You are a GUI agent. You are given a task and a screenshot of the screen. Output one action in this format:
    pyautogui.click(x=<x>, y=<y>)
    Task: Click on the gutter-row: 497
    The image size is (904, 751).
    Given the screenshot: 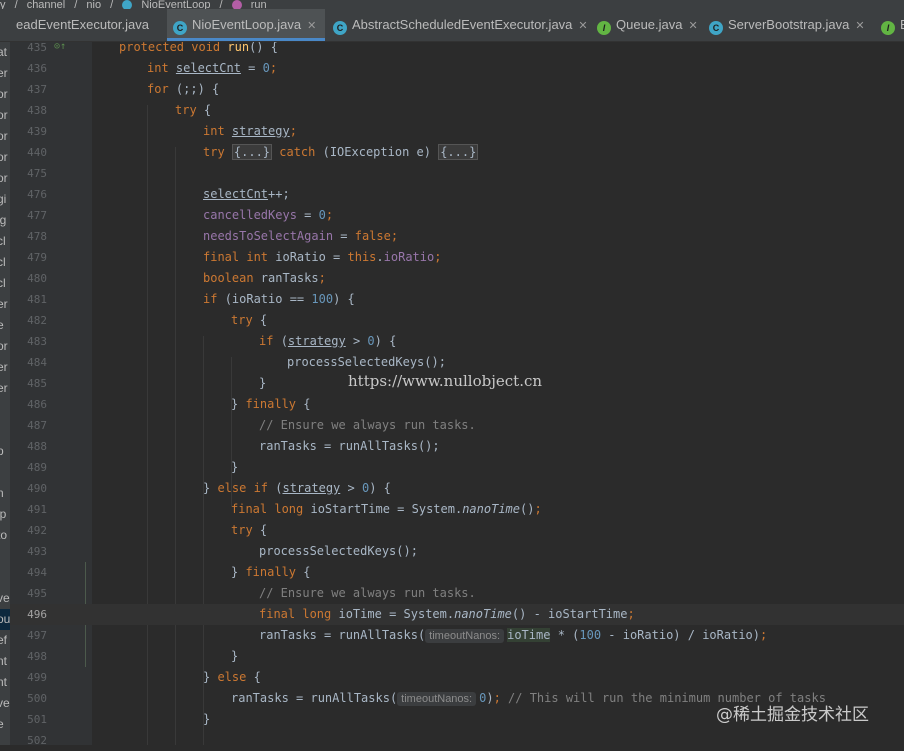 What is the action you would take?
    pyautogui.click(x=51, y=635)
    